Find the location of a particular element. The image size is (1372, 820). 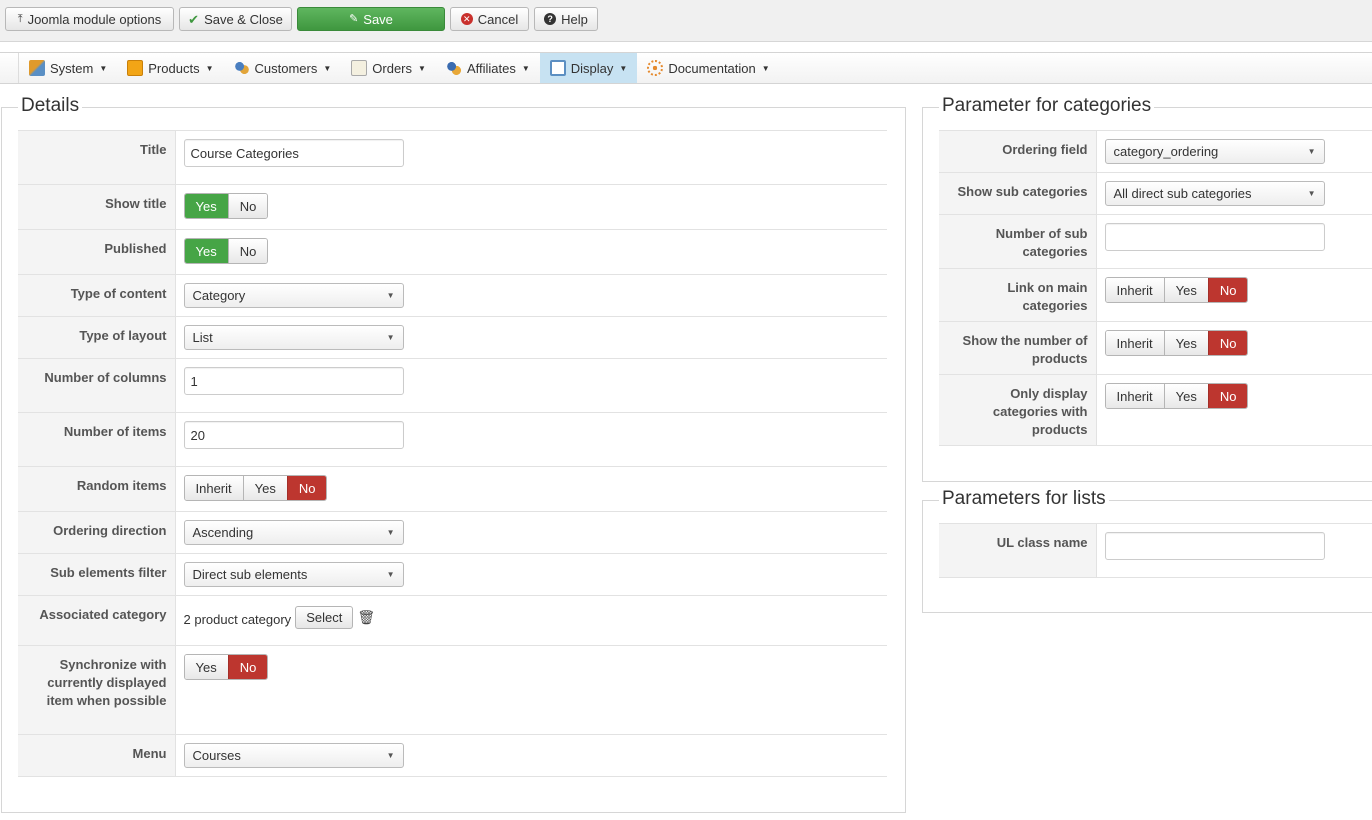

synchronize-toggle: Yes No is located at coordinates (226, 667).